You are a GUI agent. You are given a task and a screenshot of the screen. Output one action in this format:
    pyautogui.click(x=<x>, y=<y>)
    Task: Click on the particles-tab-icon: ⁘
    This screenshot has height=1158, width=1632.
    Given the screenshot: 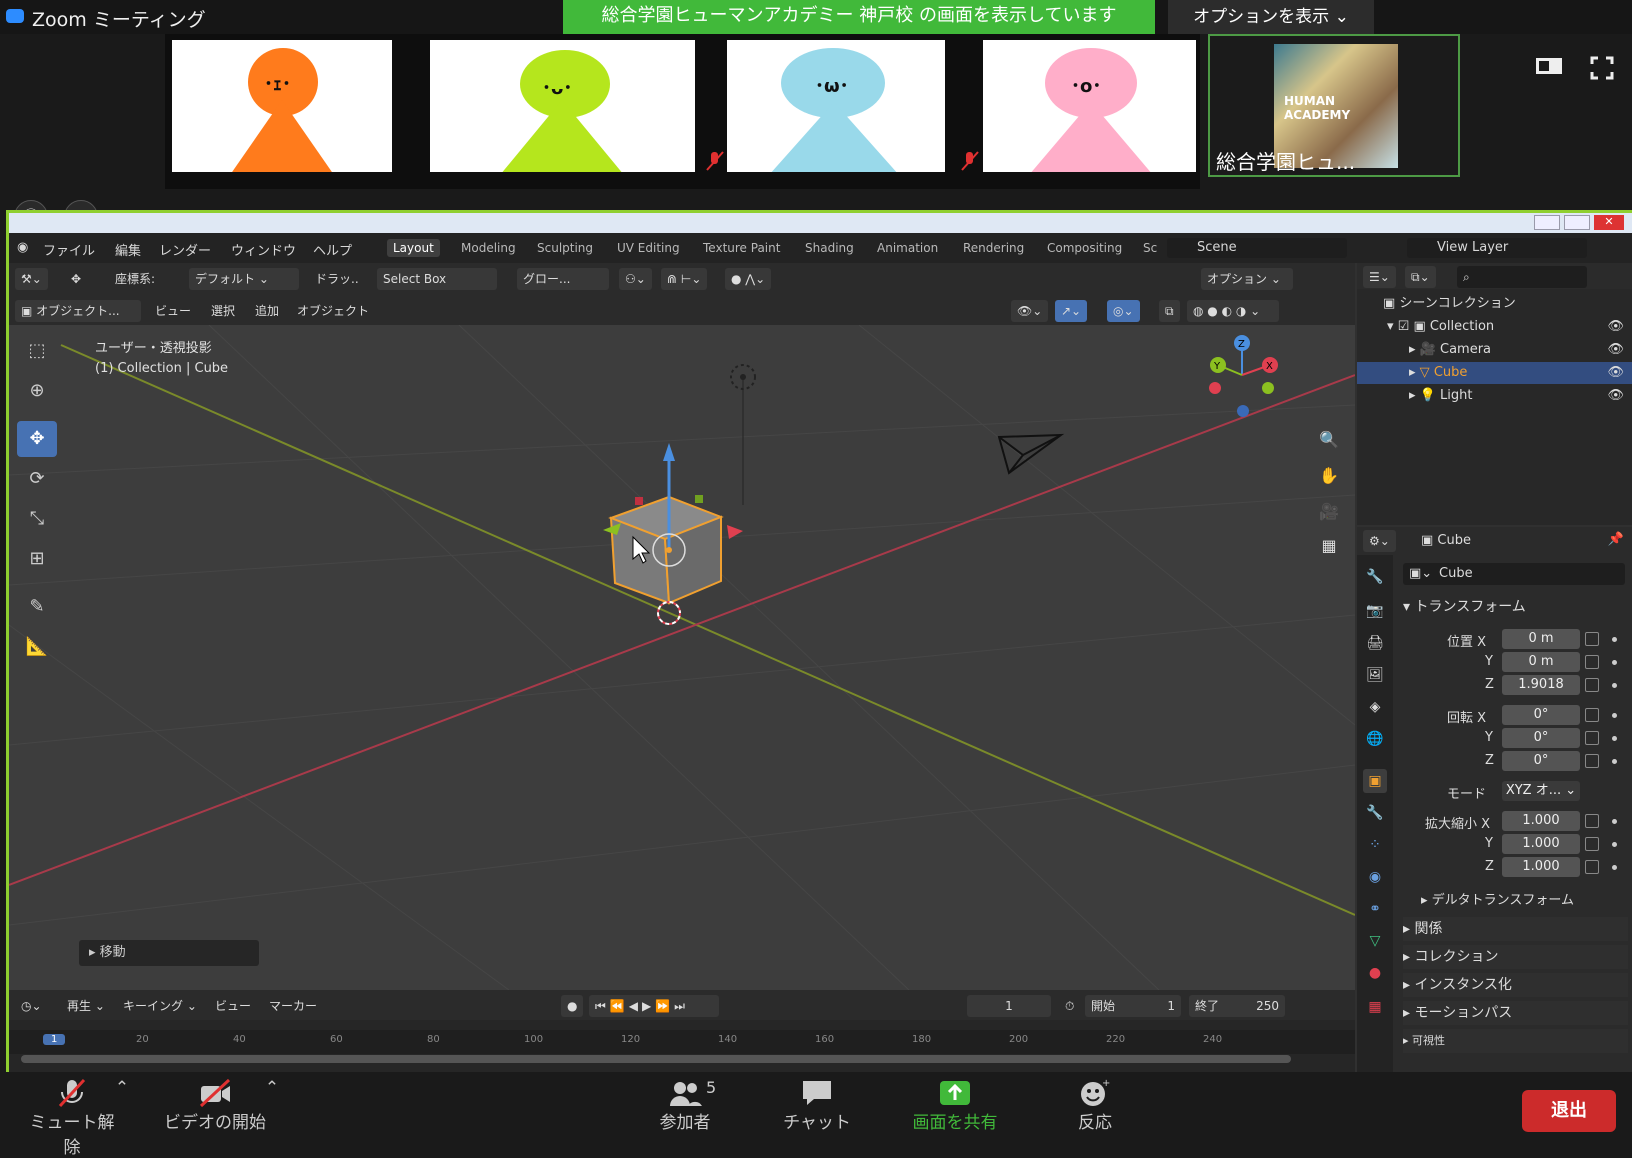 What is the action you would take?
    pyautogui.click(x=1375, y=845)
    